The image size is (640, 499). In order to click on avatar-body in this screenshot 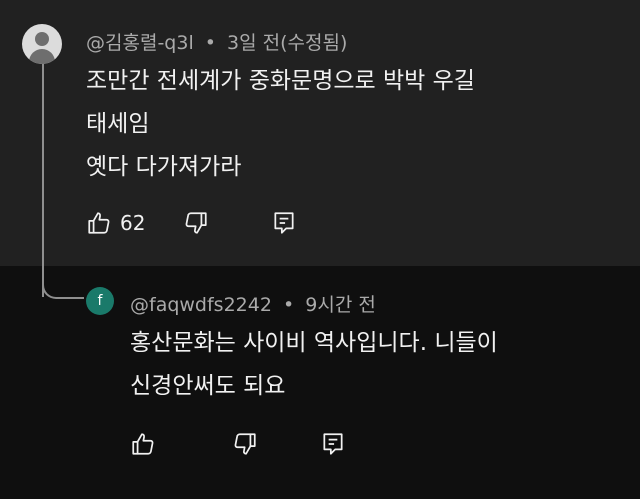, I will do `click(42, 56)`.